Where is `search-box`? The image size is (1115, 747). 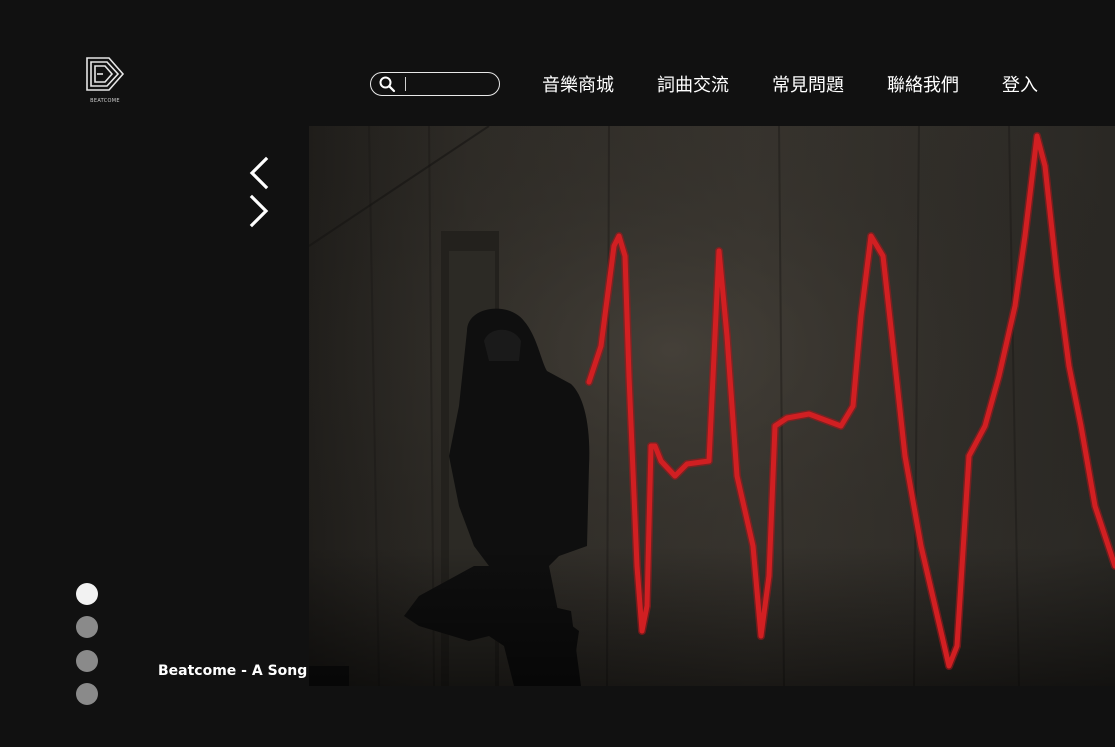 search-box is located at coordinates (435, 84).